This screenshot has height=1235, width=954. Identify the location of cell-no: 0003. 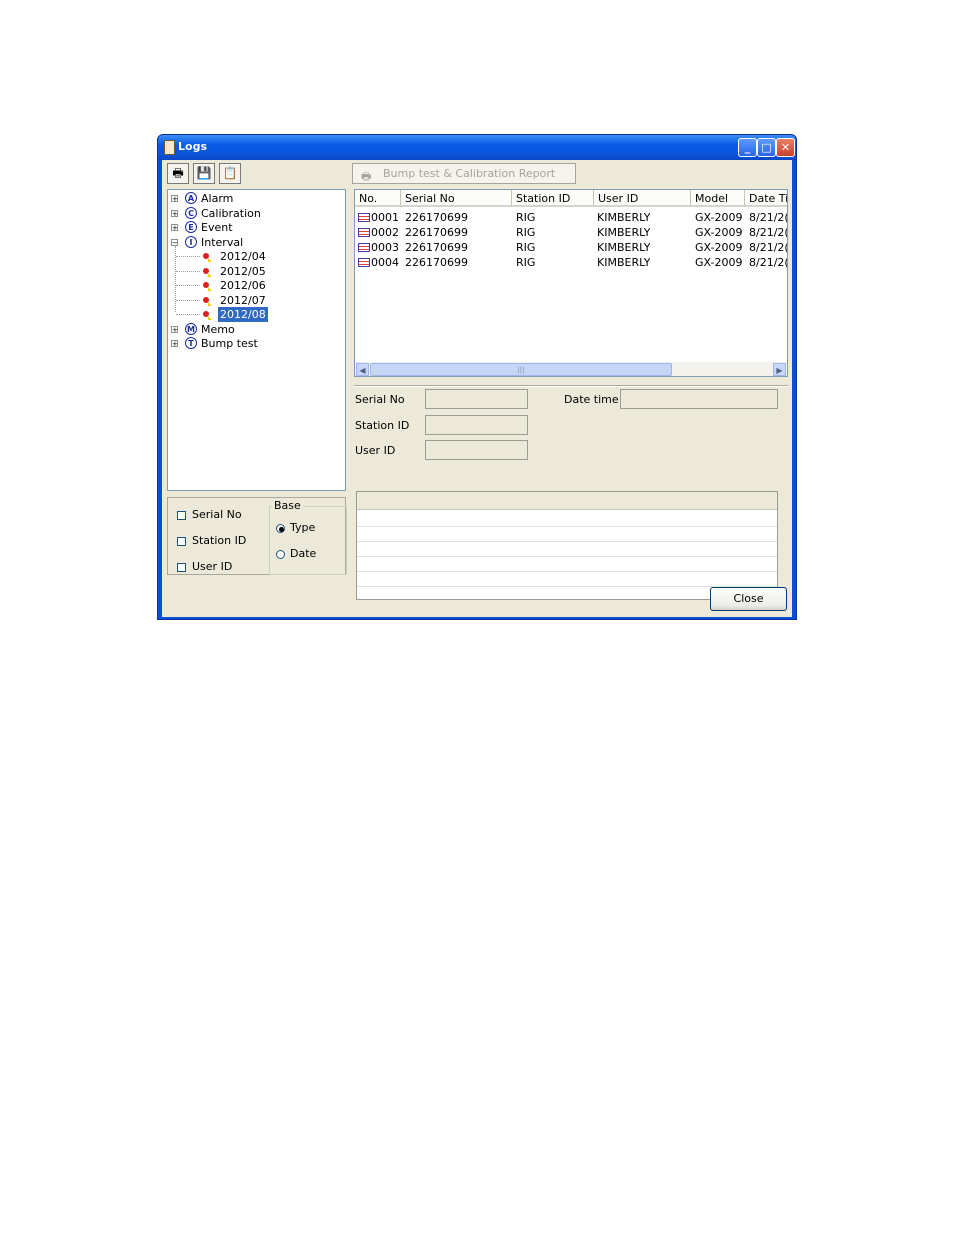
(385, 247).